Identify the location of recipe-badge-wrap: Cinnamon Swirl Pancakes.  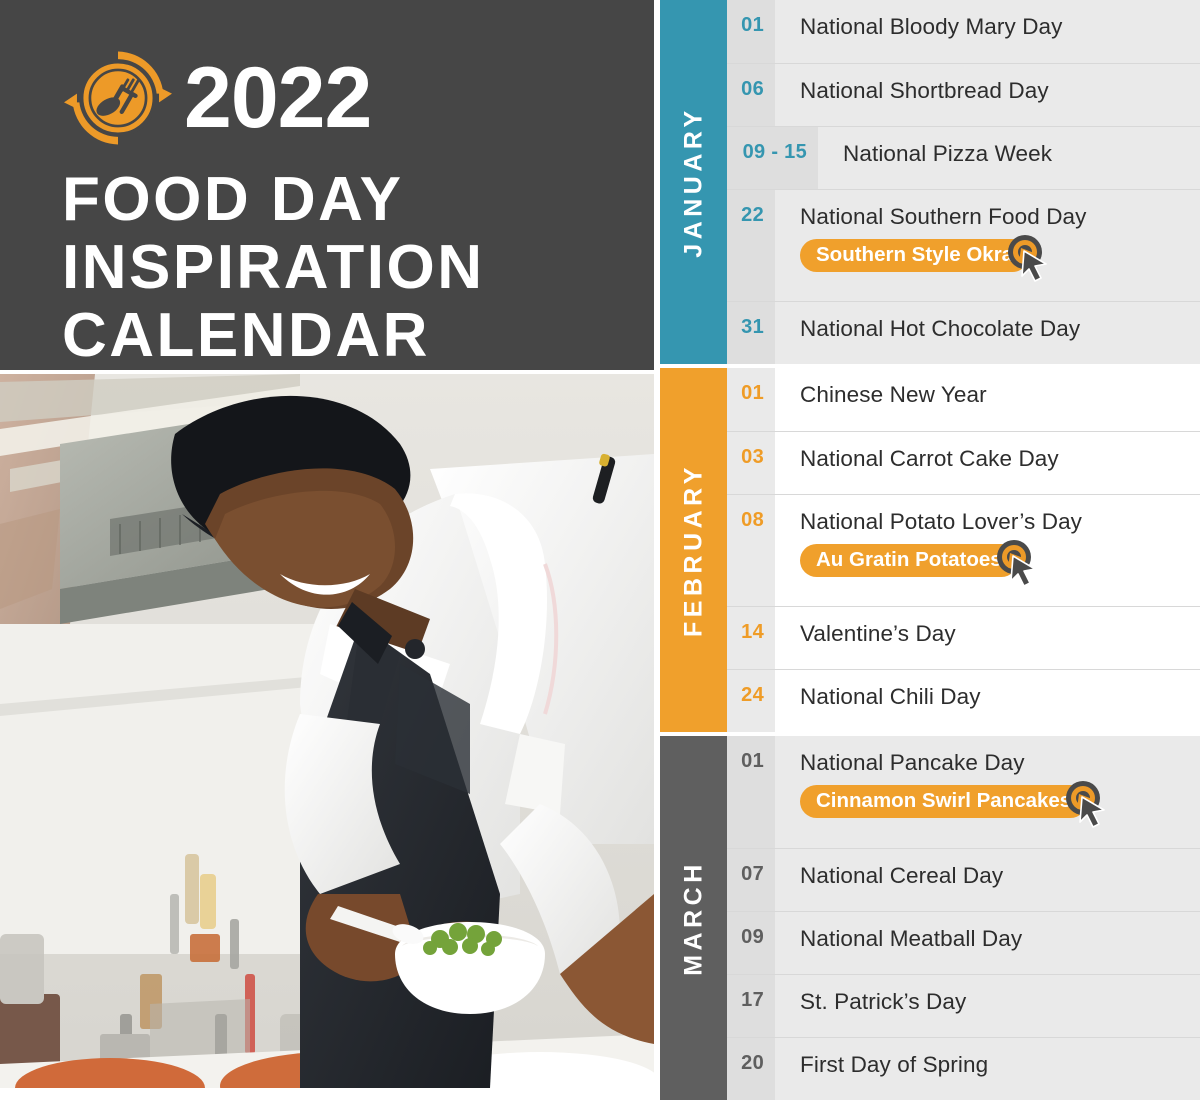
(996, 804).